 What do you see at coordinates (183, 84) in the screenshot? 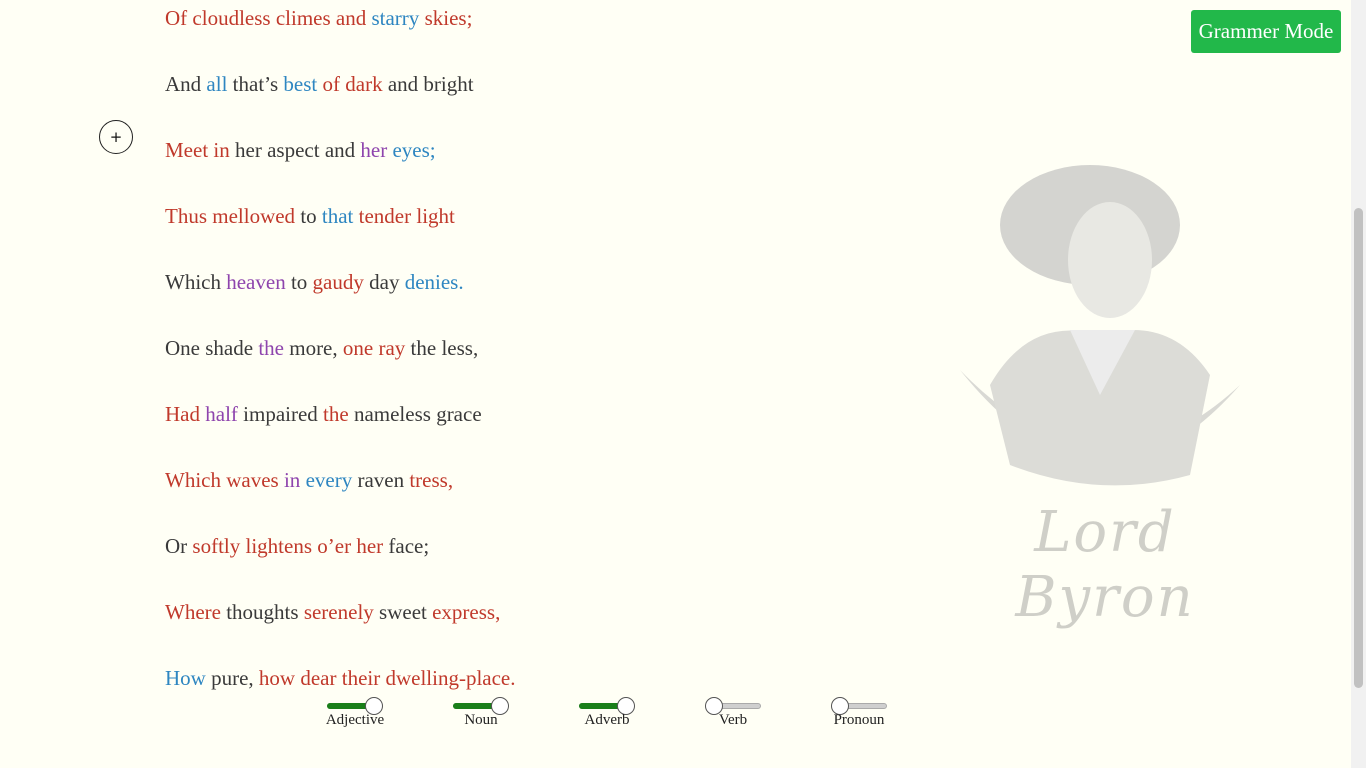
I see `poem-word: And` at bounding box center [183, 84].